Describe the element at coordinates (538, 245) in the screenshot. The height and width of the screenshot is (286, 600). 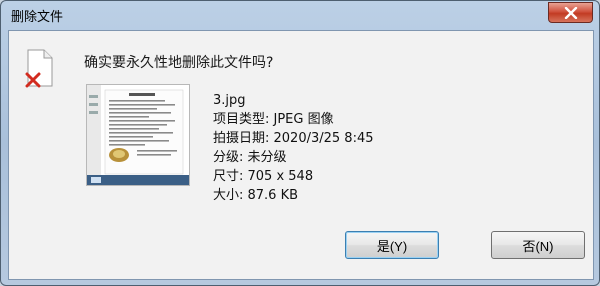
I see `no-button: 否(N)` at that location.